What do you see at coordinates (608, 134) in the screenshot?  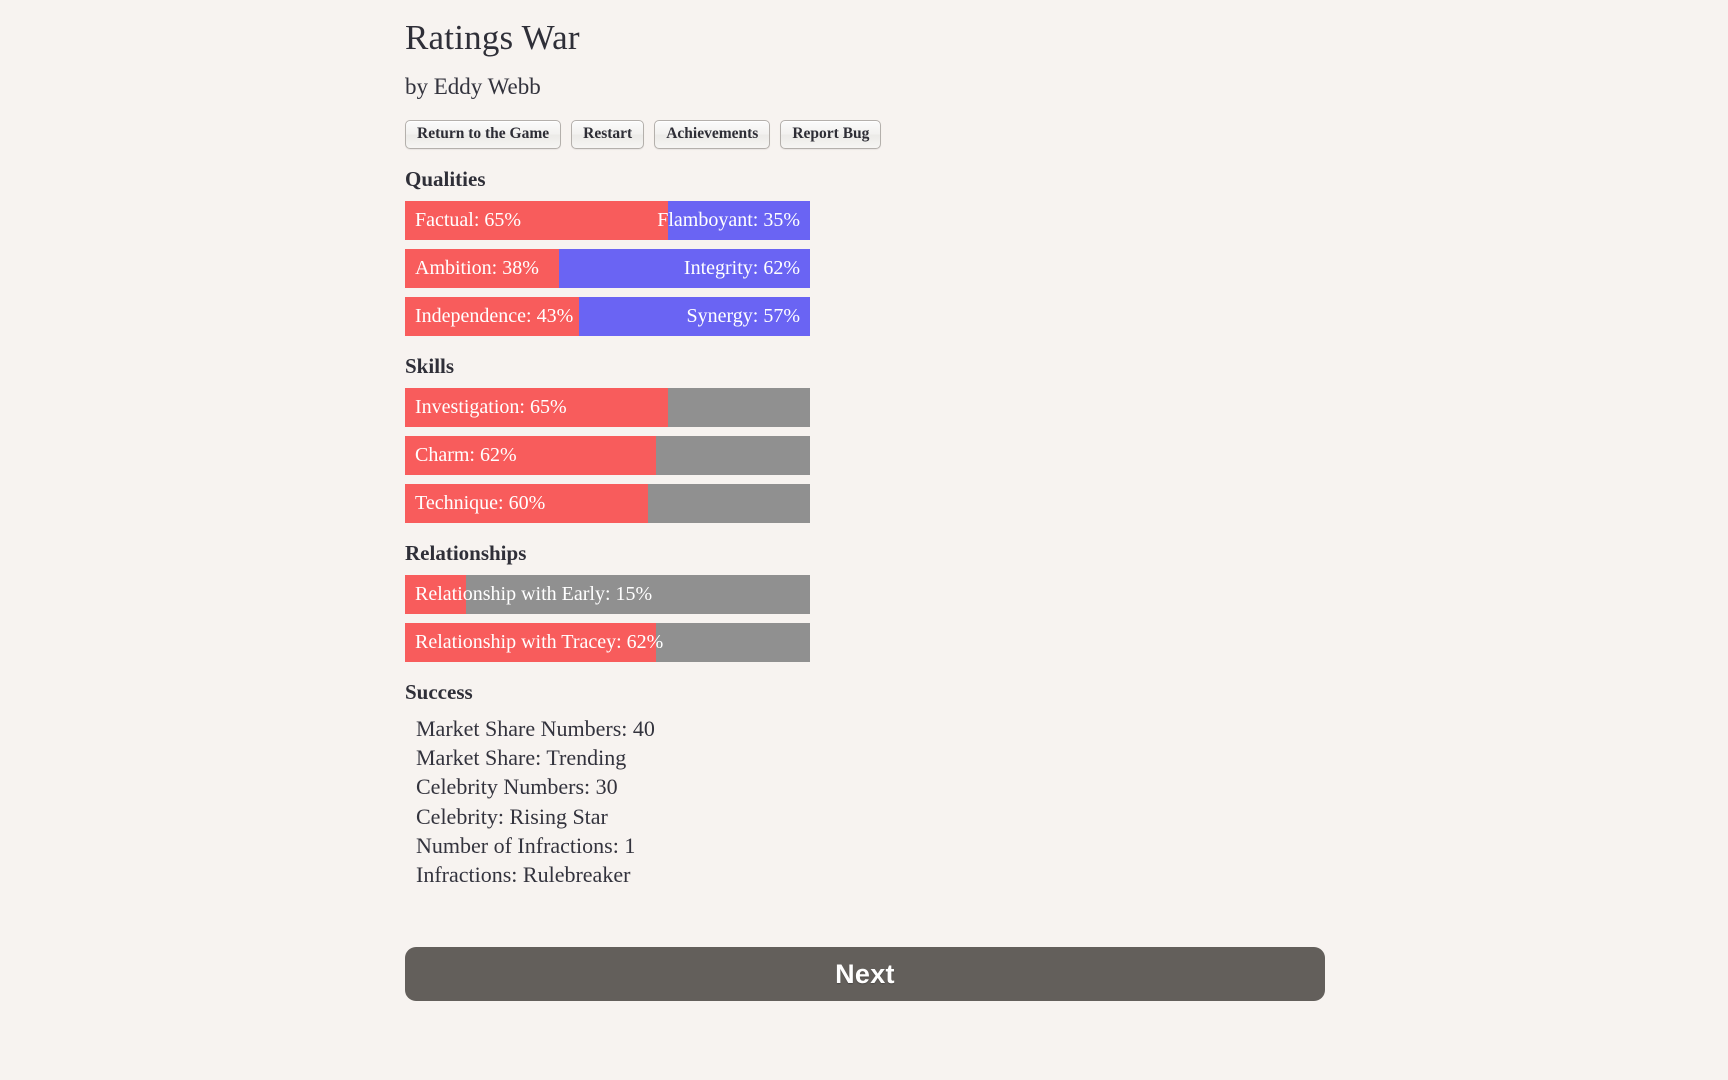 I see `restart-button: Restart` at bounding box center [608, 134].